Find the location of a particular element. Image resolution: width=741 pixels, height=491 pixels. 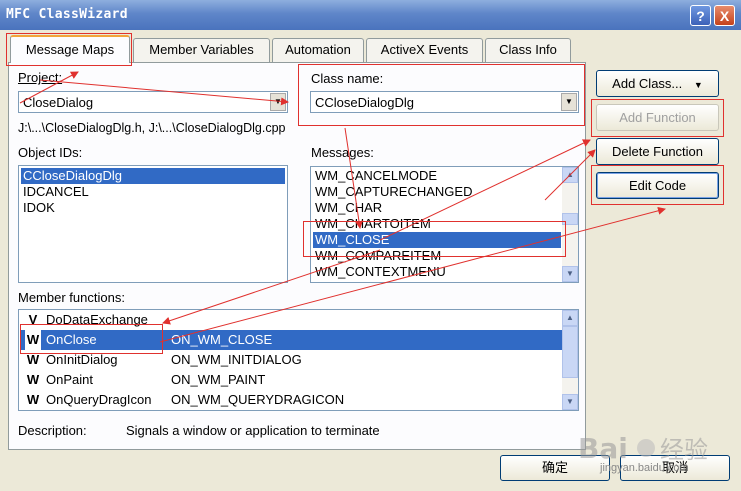

watermark-sub: jingyan.baidu.com is located at coordinates (644, 468).